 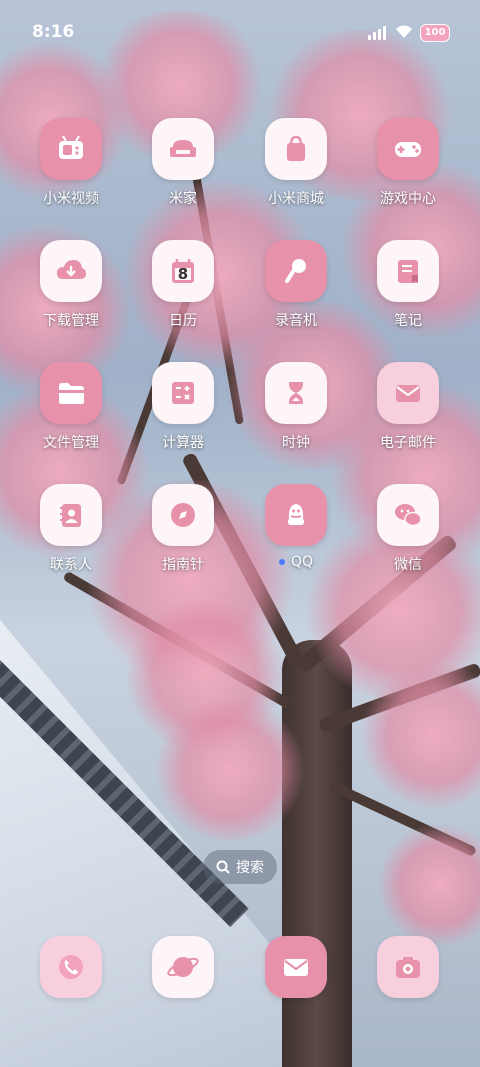 What do you see at coordinates (71, 393) in the screenshot?
I see `folder-icon` at bounding box center [71, 393].